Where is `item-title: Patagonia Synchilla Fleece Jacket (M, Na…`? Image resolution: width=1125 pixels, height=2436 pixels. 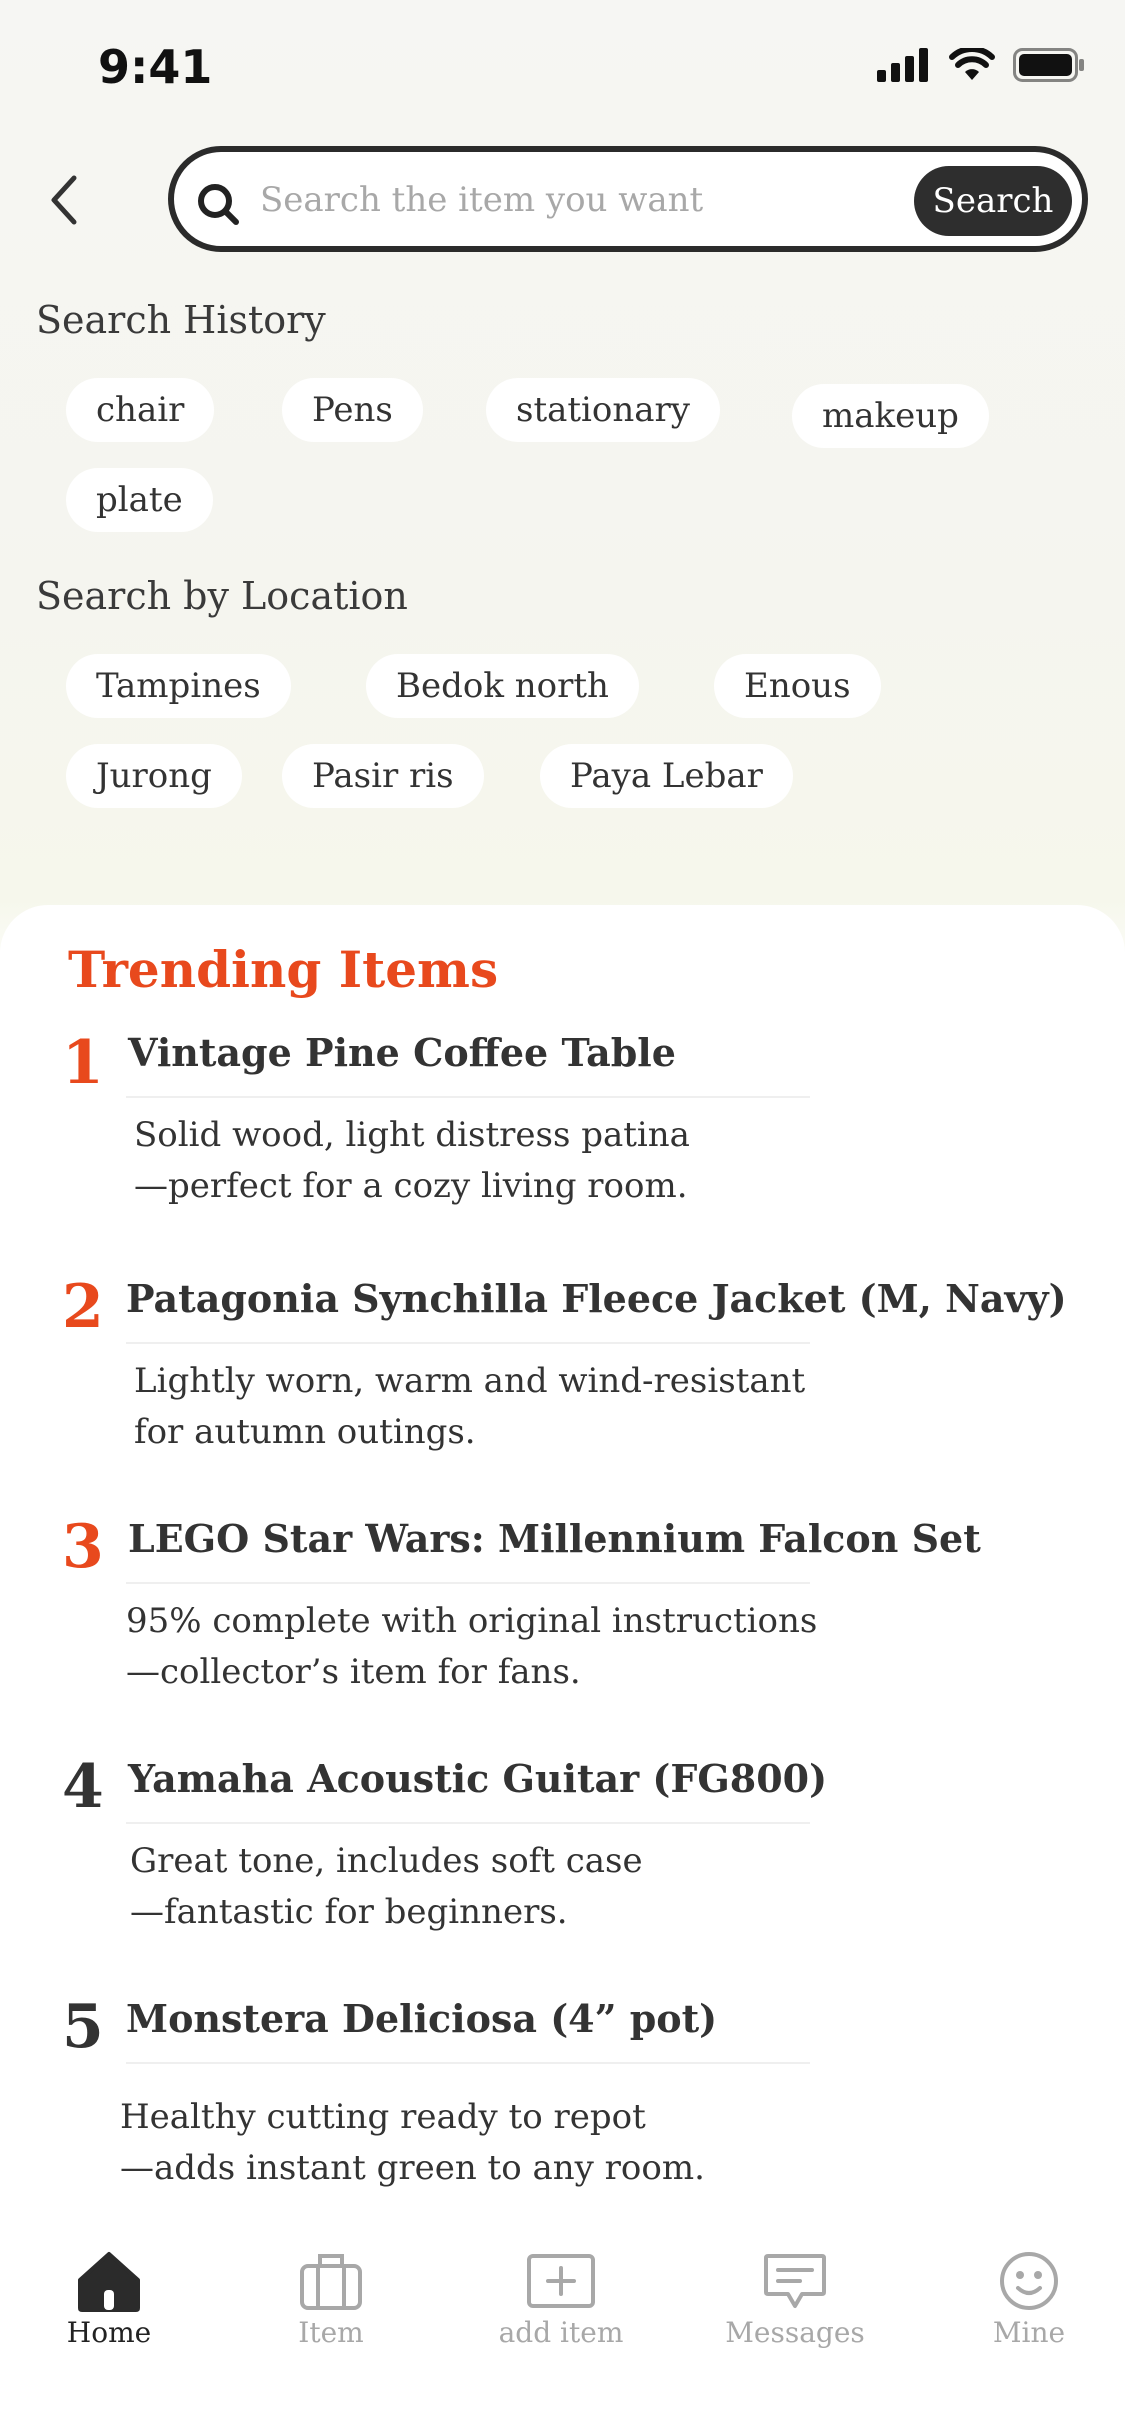 item-title: Patagonia Synchilla Fleece Jacket (M, Na… is located at coordinates (596, 1298).